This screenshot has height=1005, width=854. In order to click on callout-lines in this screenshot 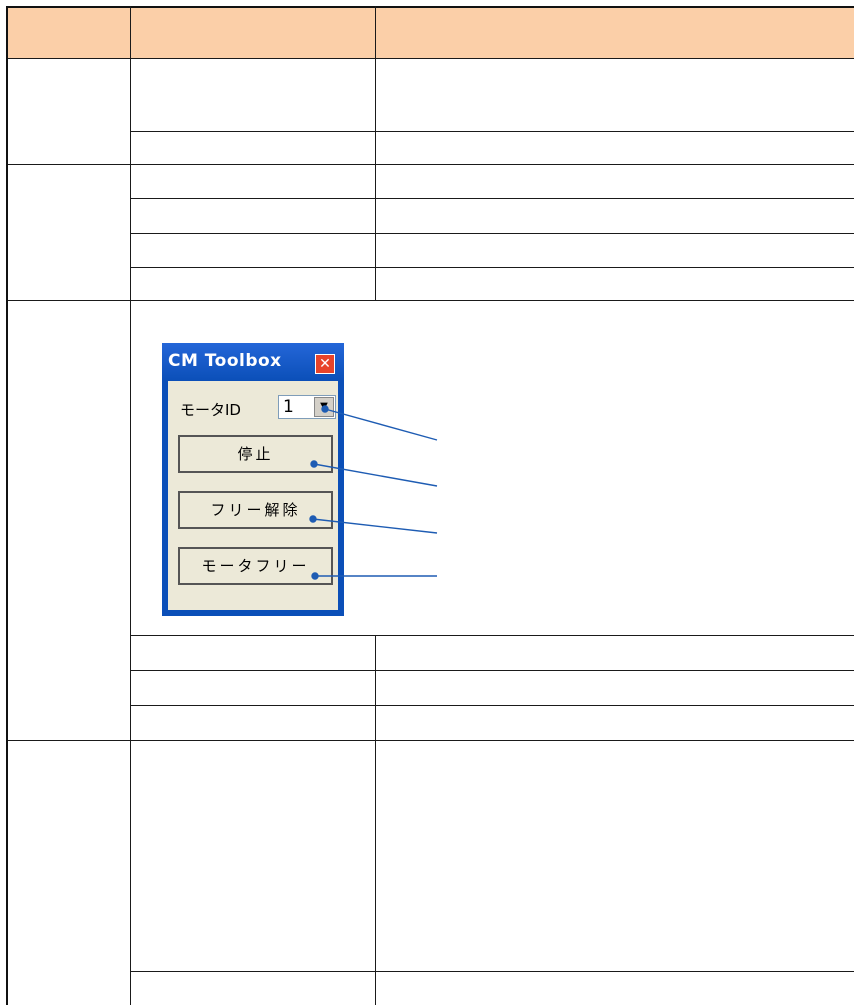, I will do `click(373, 492)`.